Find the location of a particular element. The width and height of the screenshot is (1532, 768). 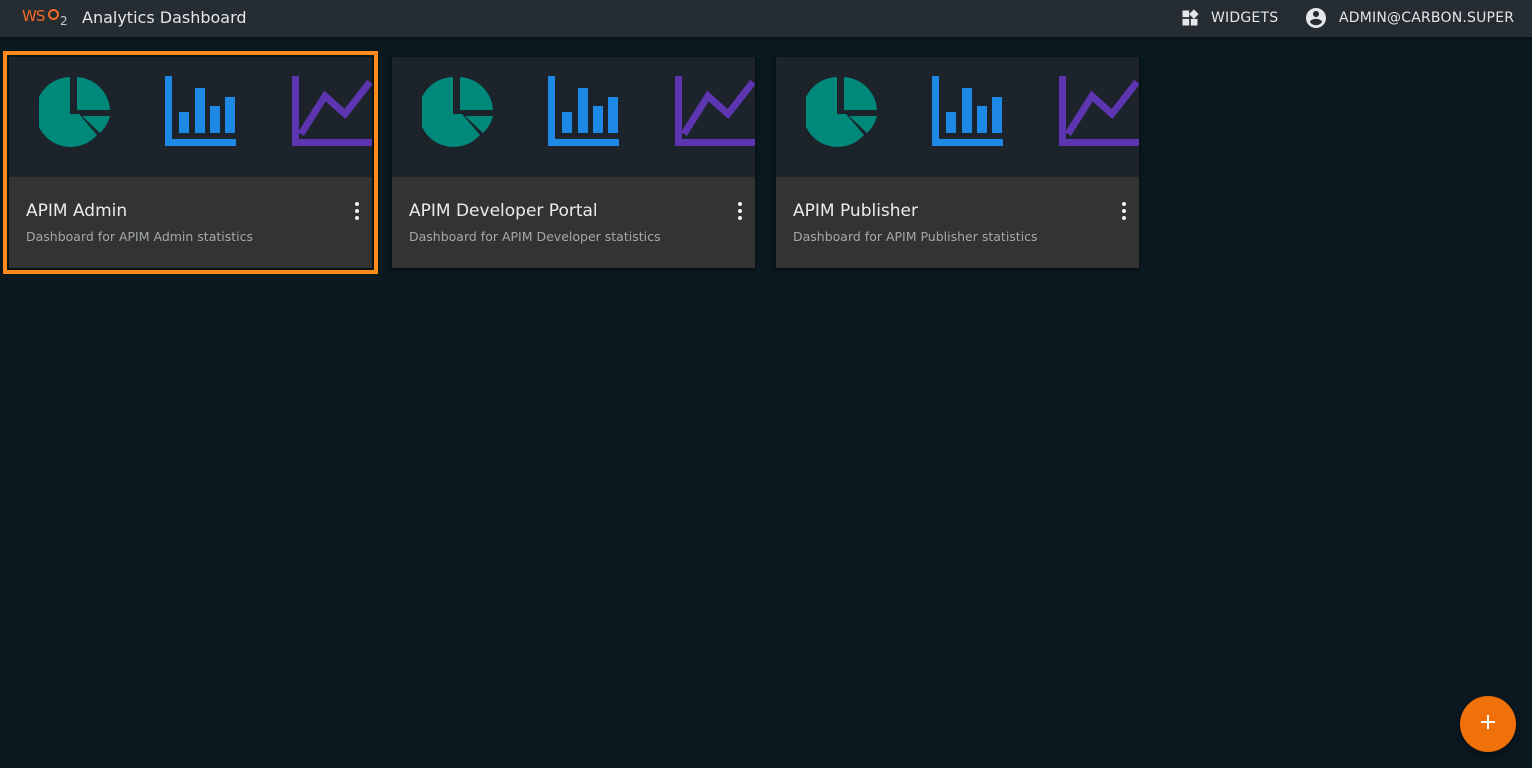

dashboard-title: APIM Publisher is located at coordinates (856, 211).